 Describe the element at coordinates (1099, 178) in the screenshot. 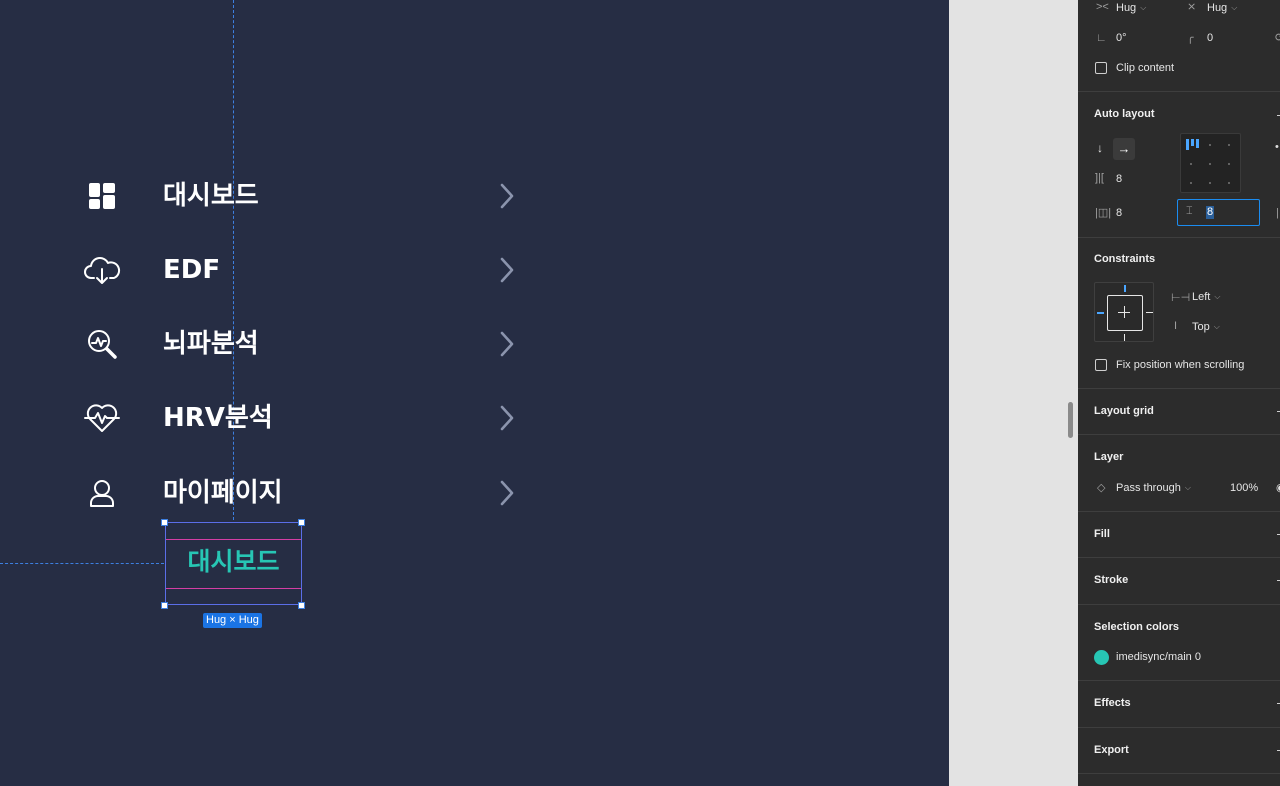

I see `spacing-icon: ]|[` at that location.